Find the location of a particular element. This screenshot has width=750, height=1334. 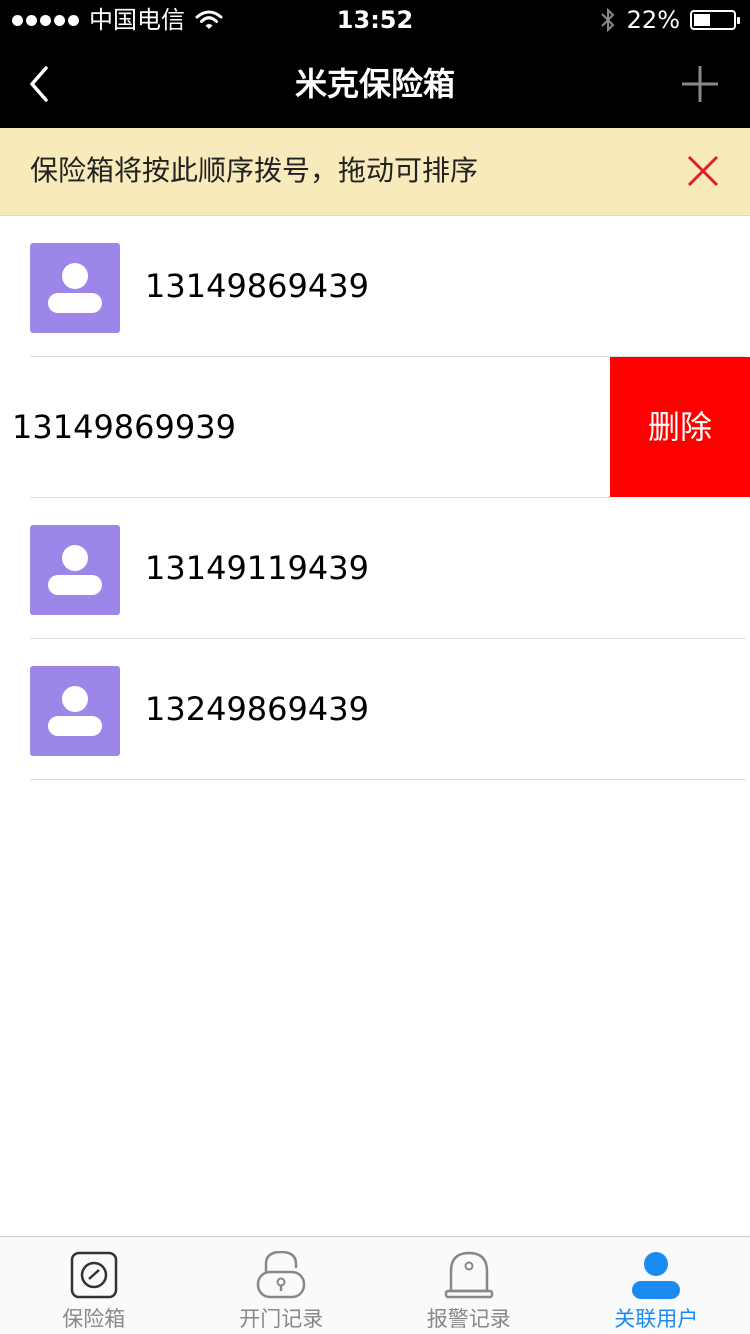

status-right: 22% is located at coordinates (669, 20).